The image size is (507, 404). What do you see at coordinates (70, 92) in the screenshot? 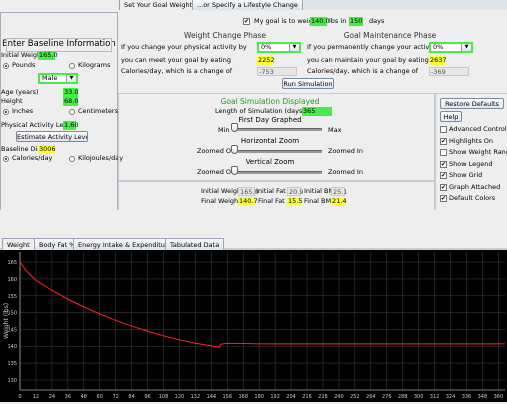
I see `age-input: 33.0` at bounding box center [70, 92].